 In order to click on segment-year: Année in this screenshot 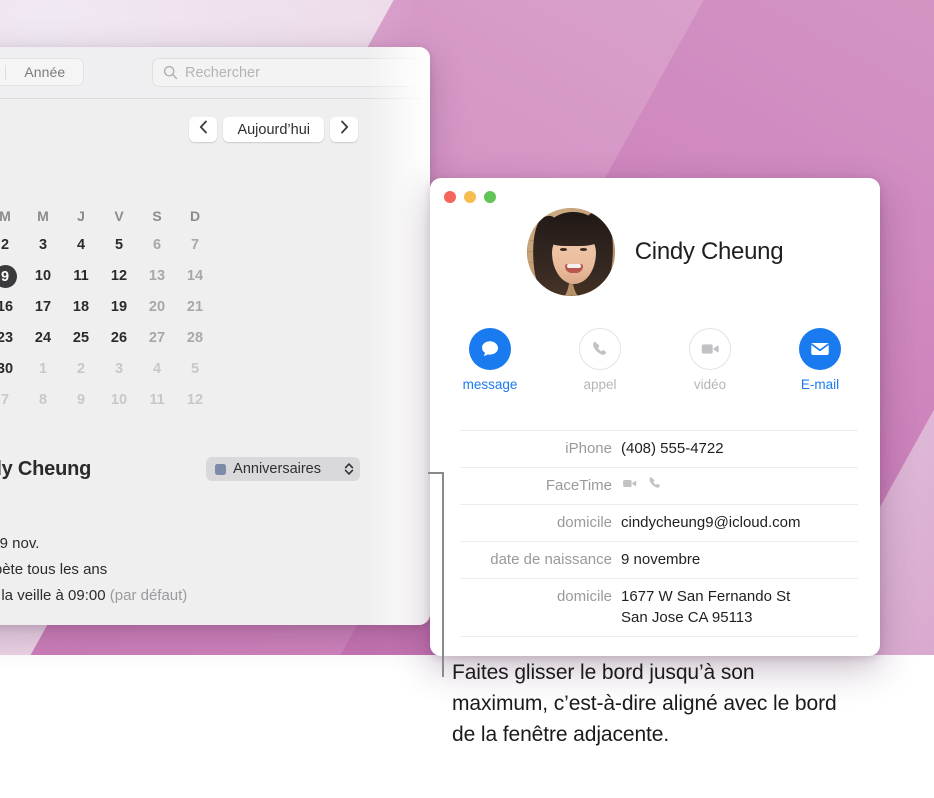, I will do `click(44, 72)`.